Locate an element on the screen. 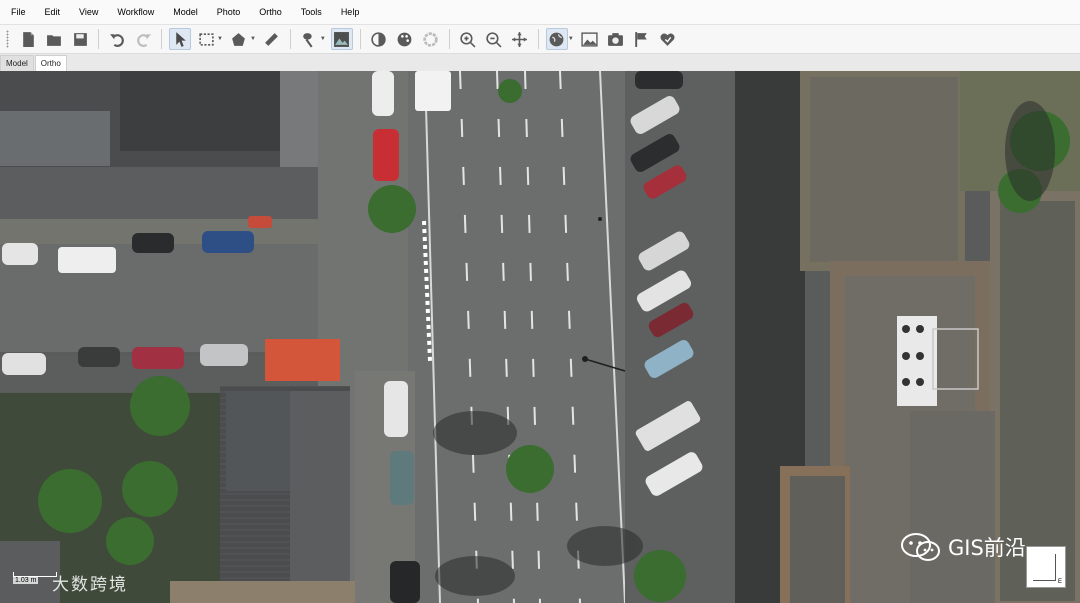 The height and width of the screenshot is (603, 1080). menu-view: View is located at coordinates (87, 12).